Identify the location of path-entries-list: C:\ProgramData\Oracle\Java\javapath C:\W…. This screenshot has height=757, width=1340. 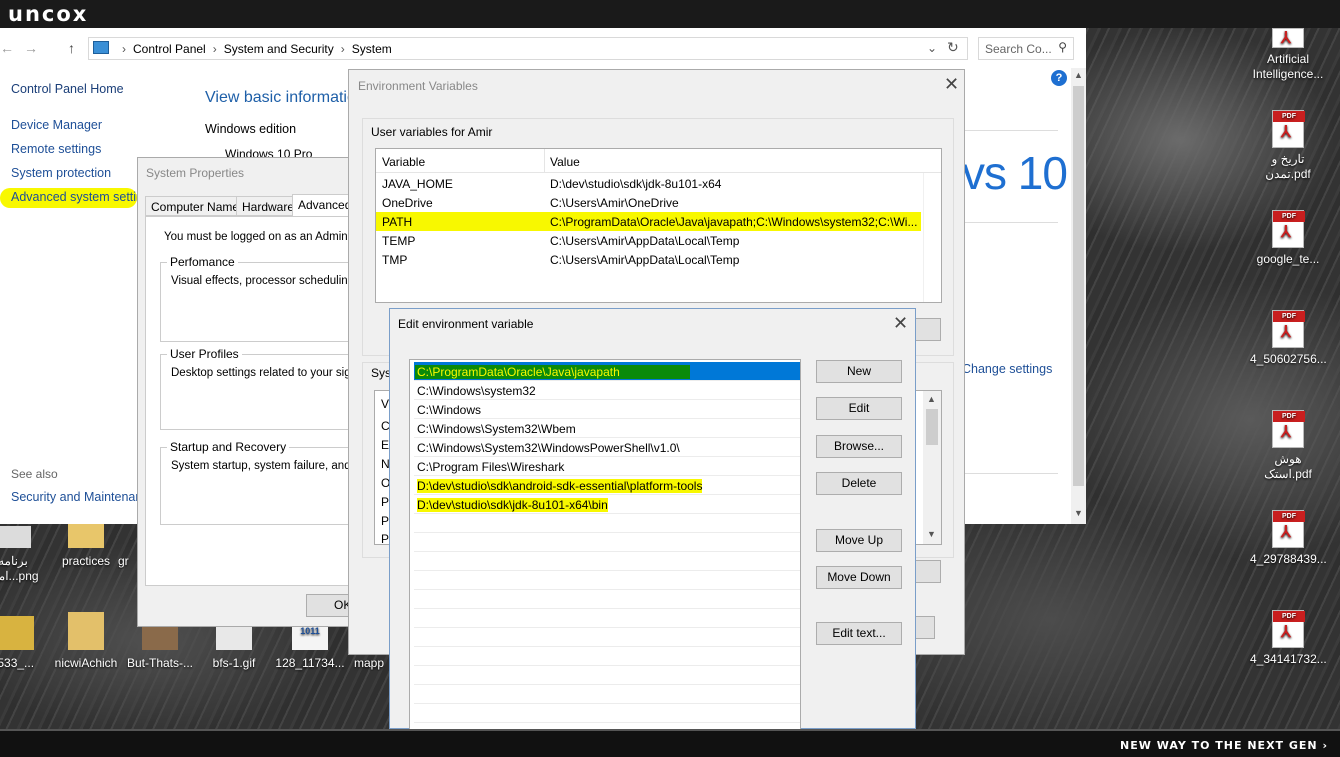
(605, 544).